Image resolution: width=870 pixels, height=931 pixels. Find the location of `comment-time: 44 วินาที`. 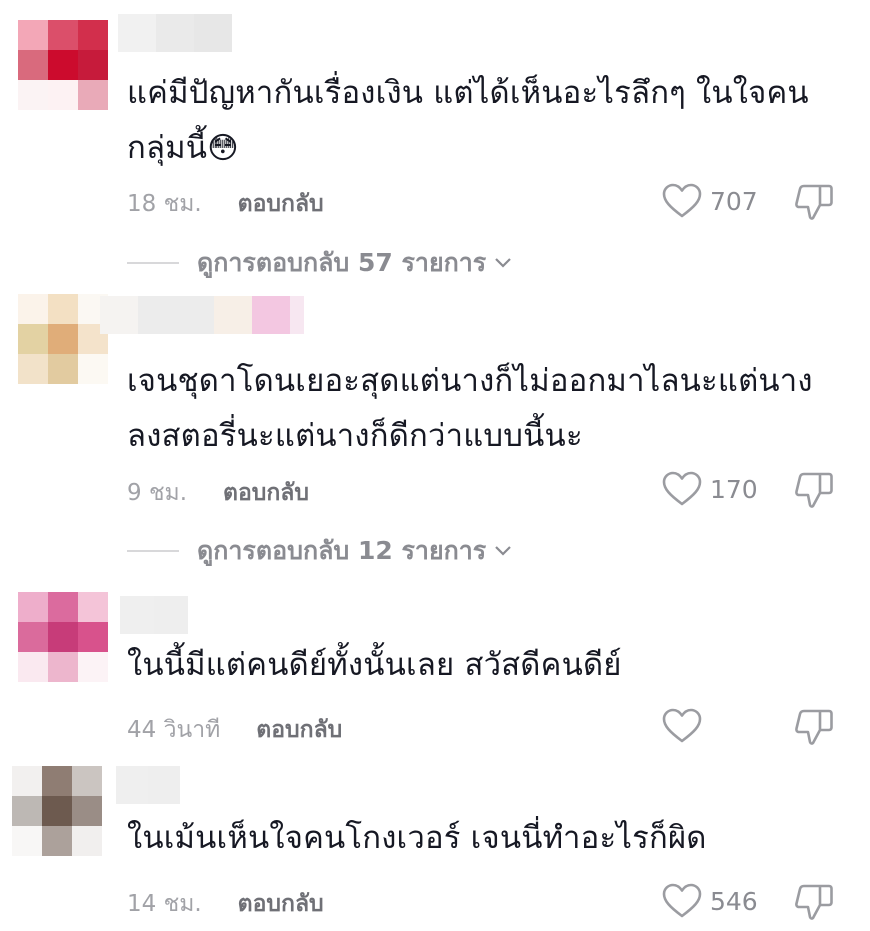

comment-time: 44 วินาที is located at coordinates (174, 730).